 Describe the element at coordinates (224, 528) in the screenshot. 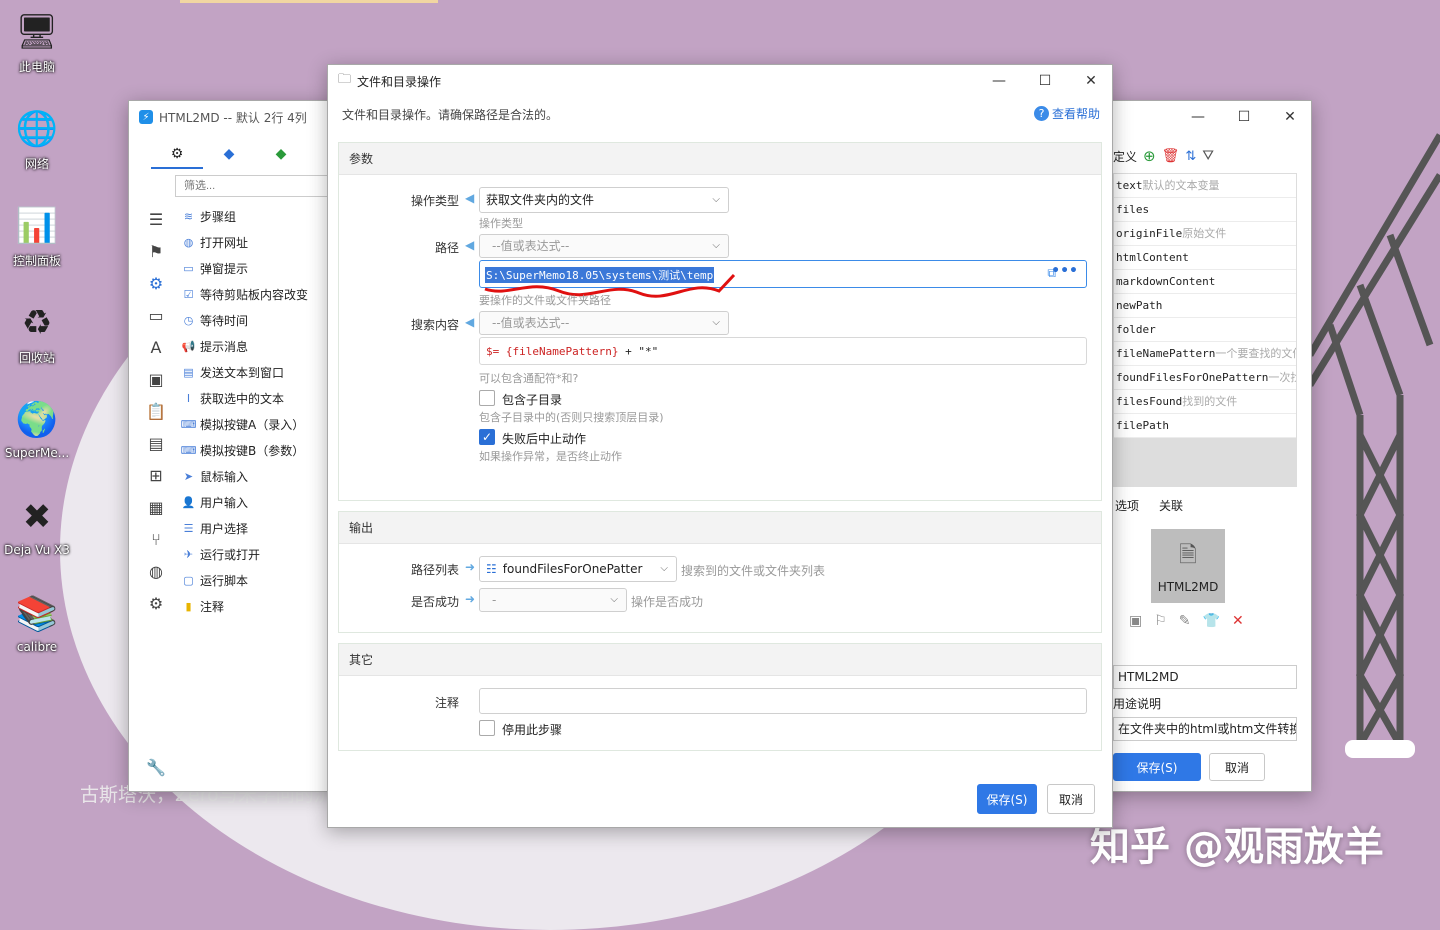

I see `tree-item-label: 用户选择` at that location.